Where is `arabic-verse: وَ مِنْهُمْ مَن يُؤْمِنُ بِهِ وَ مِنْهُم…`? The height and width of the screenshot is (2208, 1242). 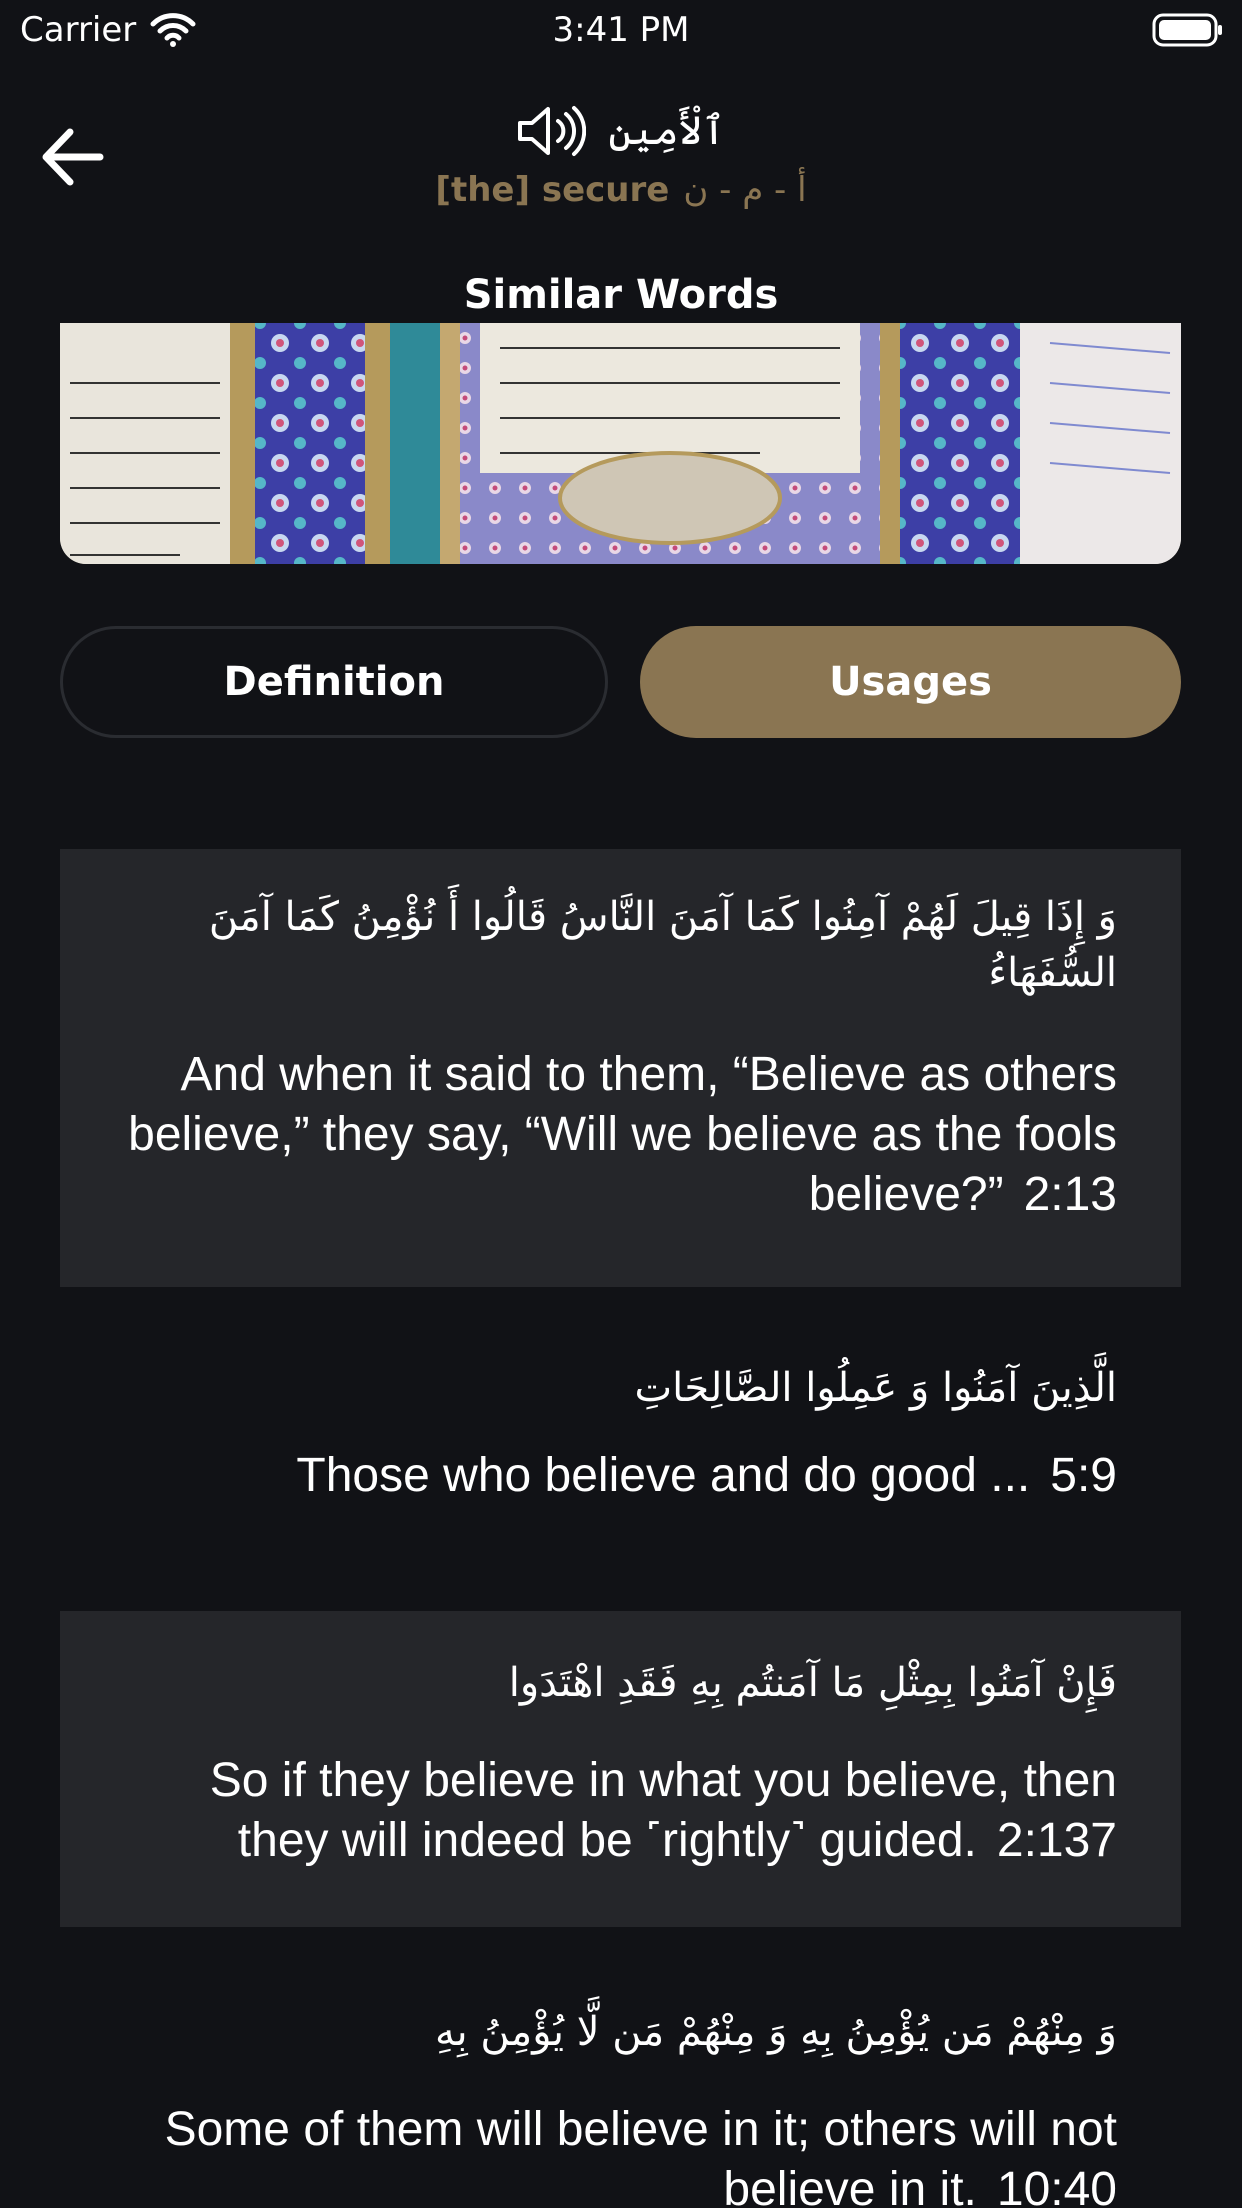 arabic-verse: وَ مِنْهُمْ مَن يُؤْمِنُ بِهِ وَ مِنْهُم… is located at coordinates (776, 2032).